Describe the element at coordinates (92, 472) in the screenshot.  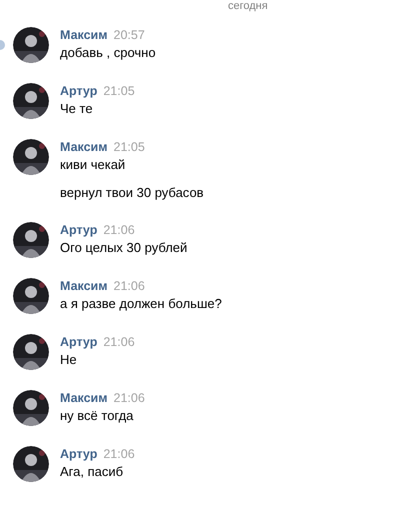
I see `message-text: Ага, пасиб` at that location.